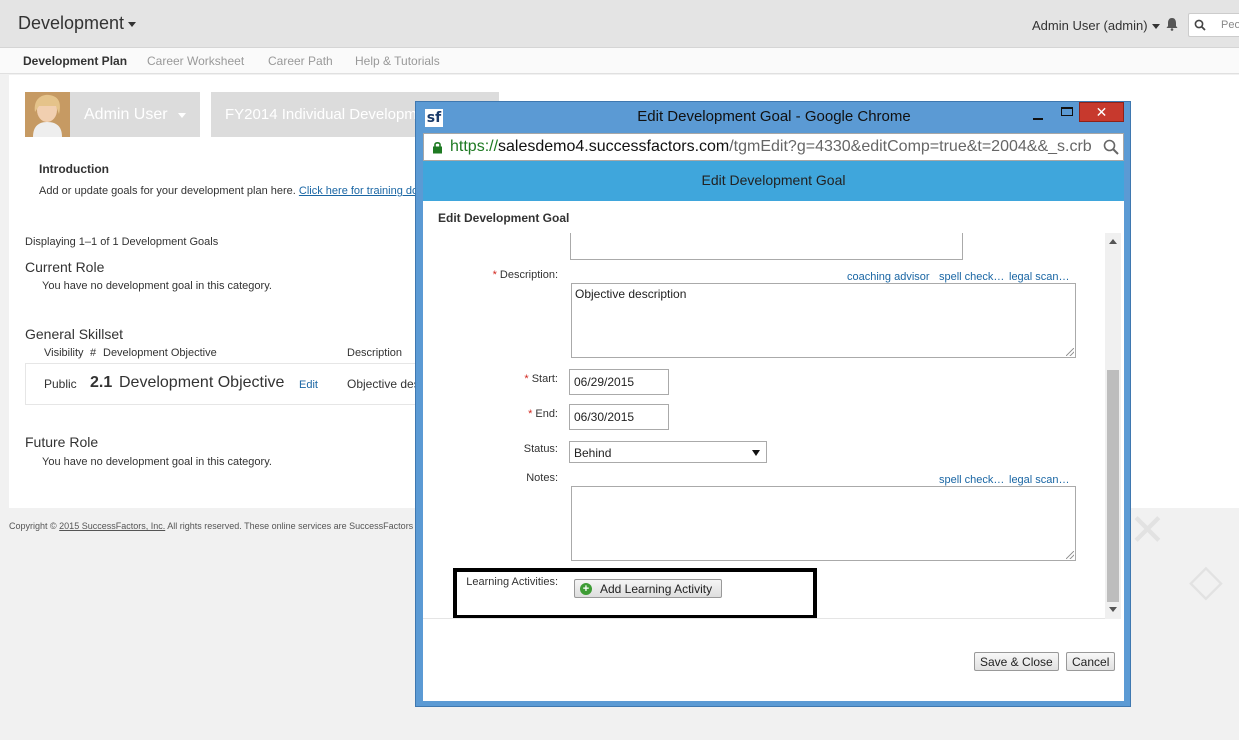 The width and height of the screenshot is (1239, 740). I want to click on description-label-text: Description:, so click(528, 275).